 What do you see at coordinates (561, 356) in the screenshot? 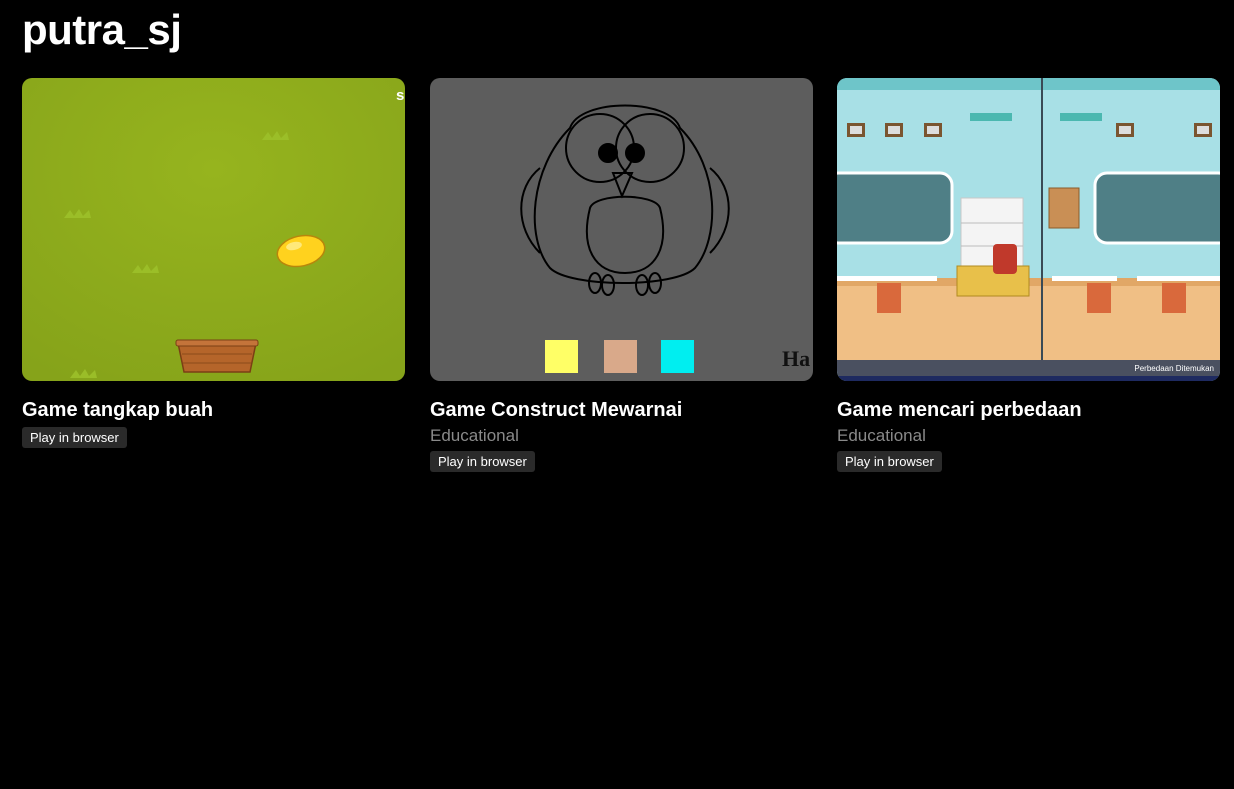
I see `color-swatch-yellow` at bounding box center [561, 356].